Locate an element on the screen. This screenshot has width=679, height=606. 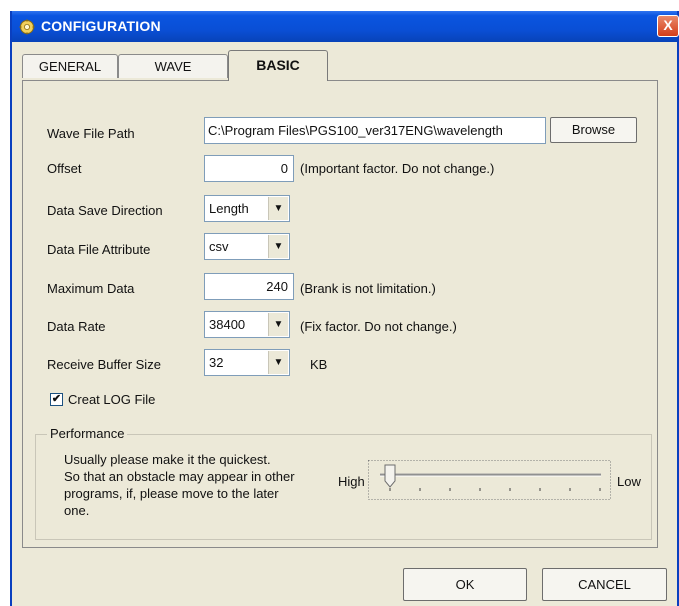
check-icon: ✔ is located at coordinates (56, 399).